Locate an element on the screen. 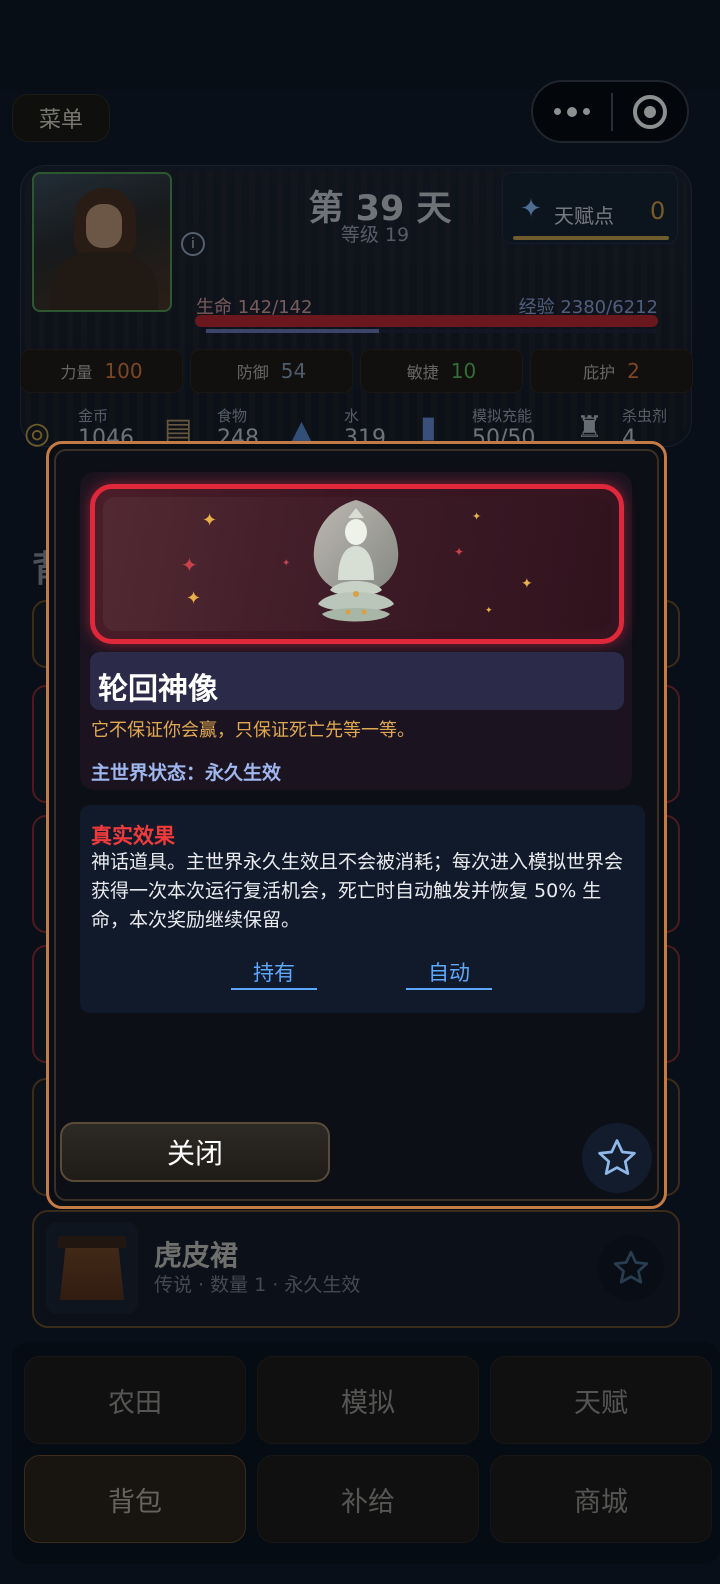 Image resolution: width=720 pixels, height=1584 pixels. close-button: 关闭 is located at coordinates (195, 1152).